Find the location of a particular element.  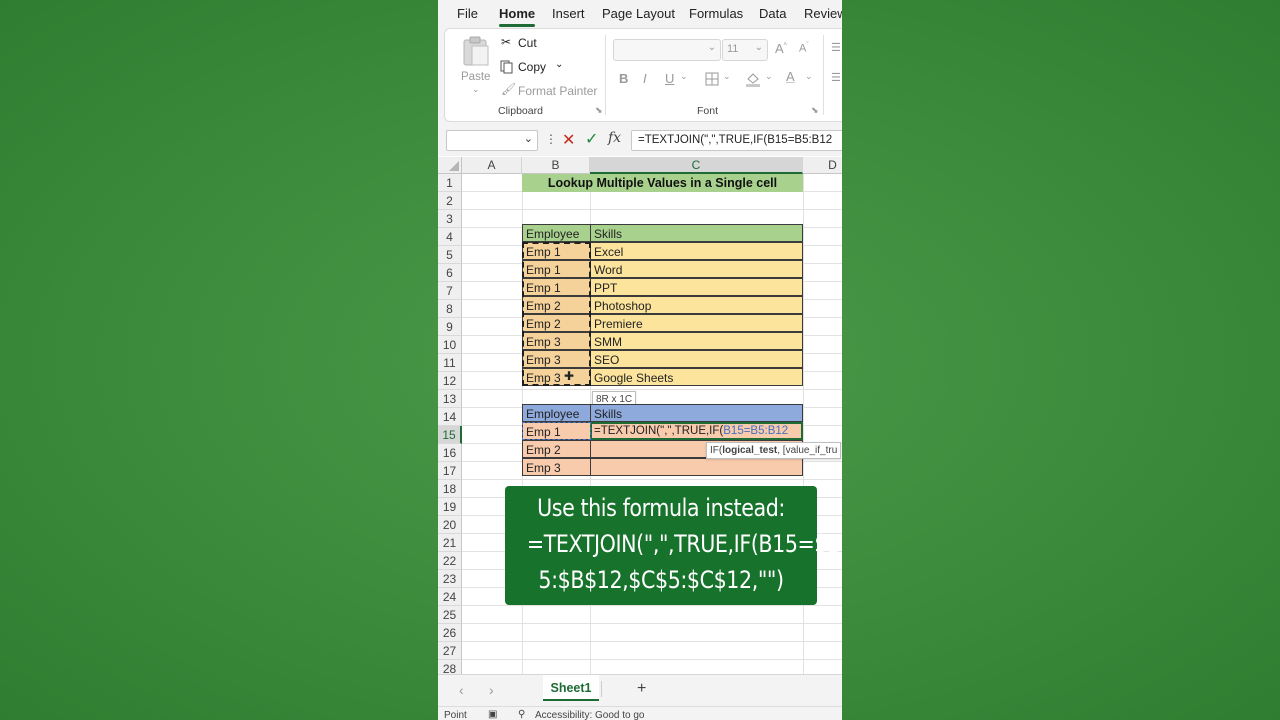

editing-cell-c15: =TEXTJOIN(",",TRUE,IF(B15=B5:B12 is located at coordinates (696, 431).